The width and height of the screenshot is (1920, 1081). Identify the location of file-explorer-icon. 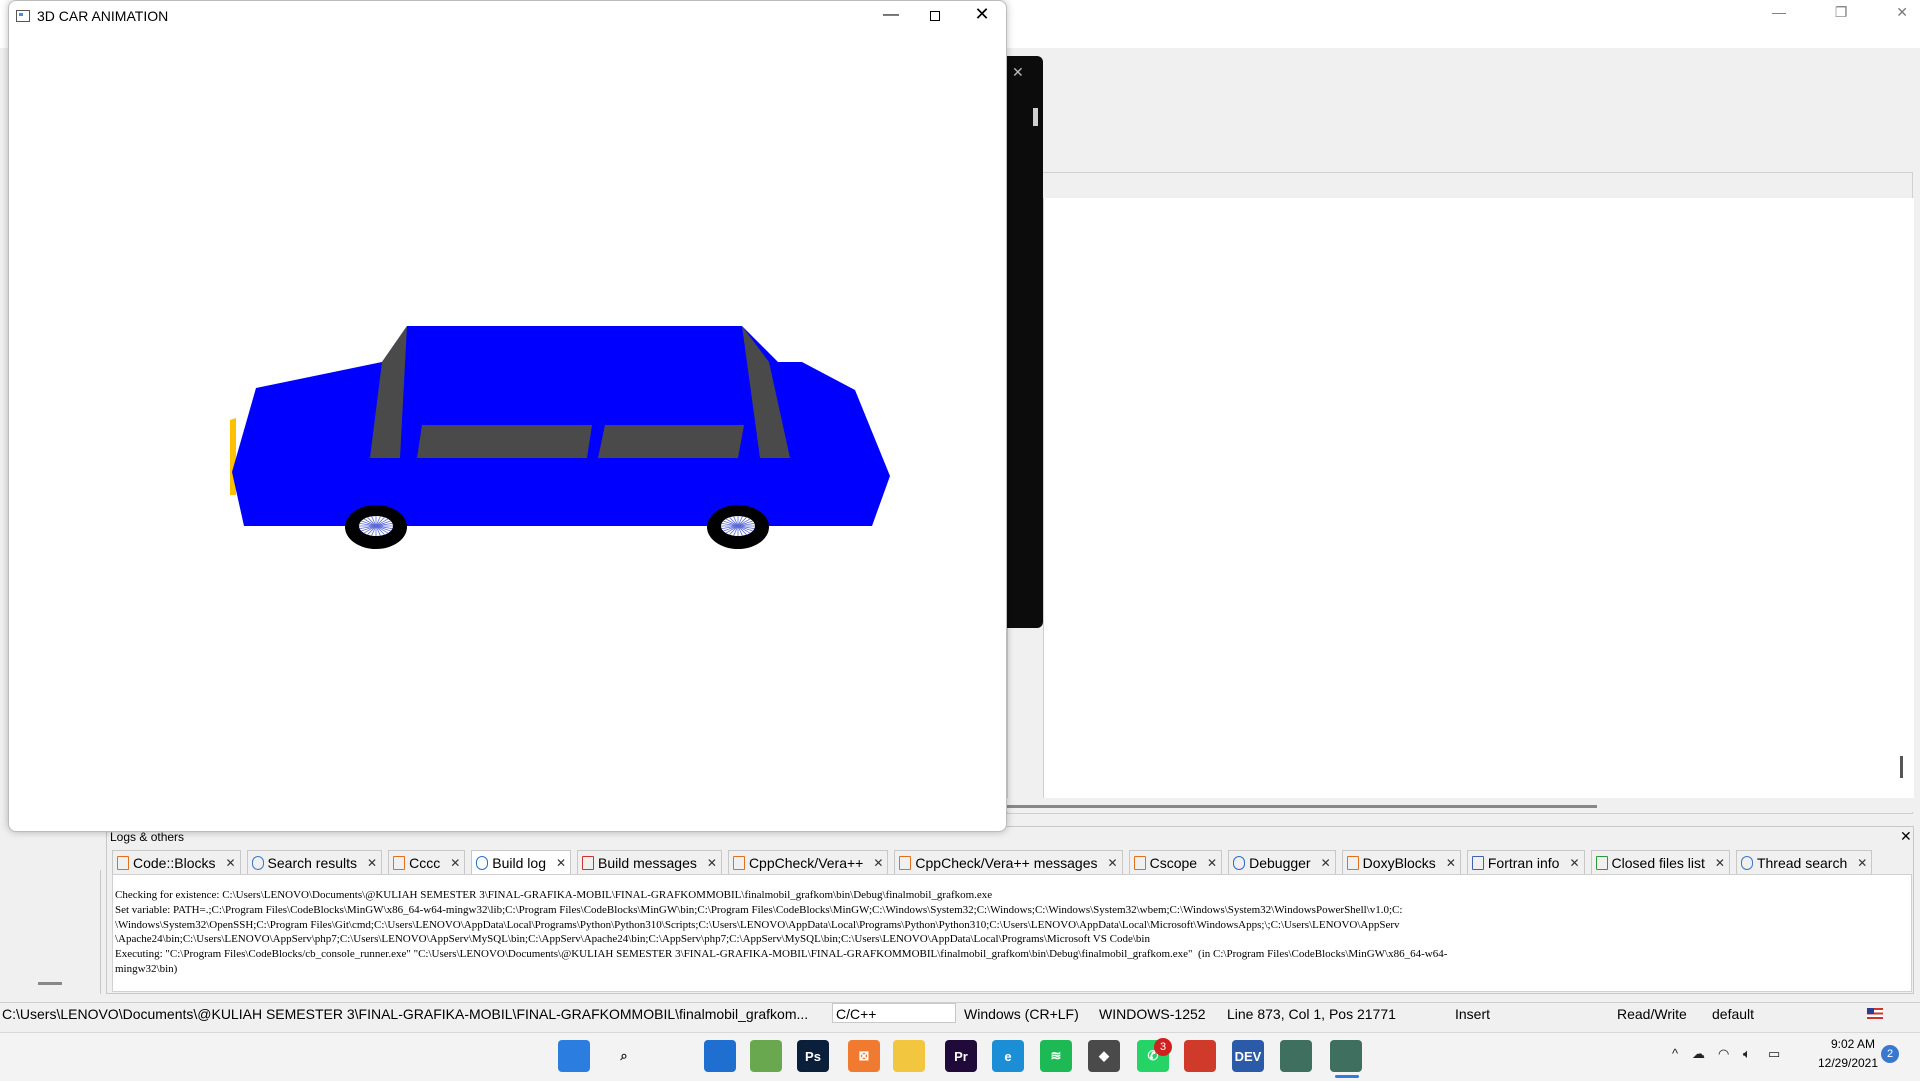
(909, 1056).